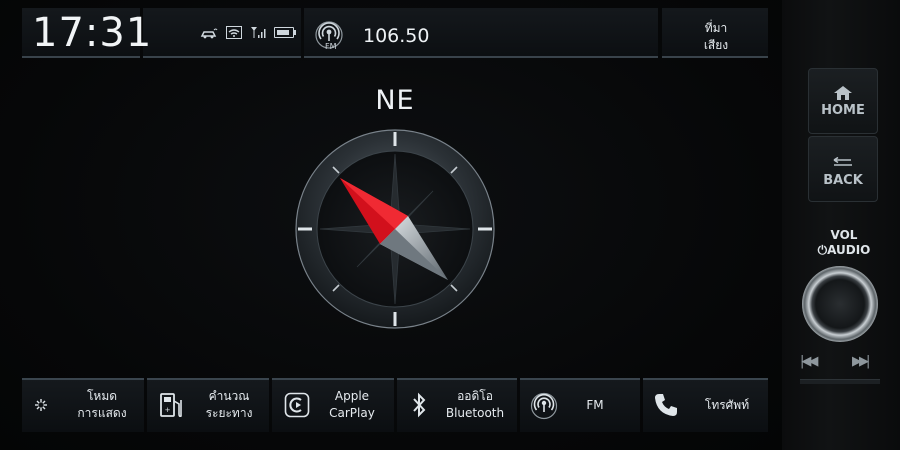 This screenshot has height=450, width=900. What do you see at coordinates (485, 229) in the screenshot?
I see `tick-east` at bounding box center [485, 229].